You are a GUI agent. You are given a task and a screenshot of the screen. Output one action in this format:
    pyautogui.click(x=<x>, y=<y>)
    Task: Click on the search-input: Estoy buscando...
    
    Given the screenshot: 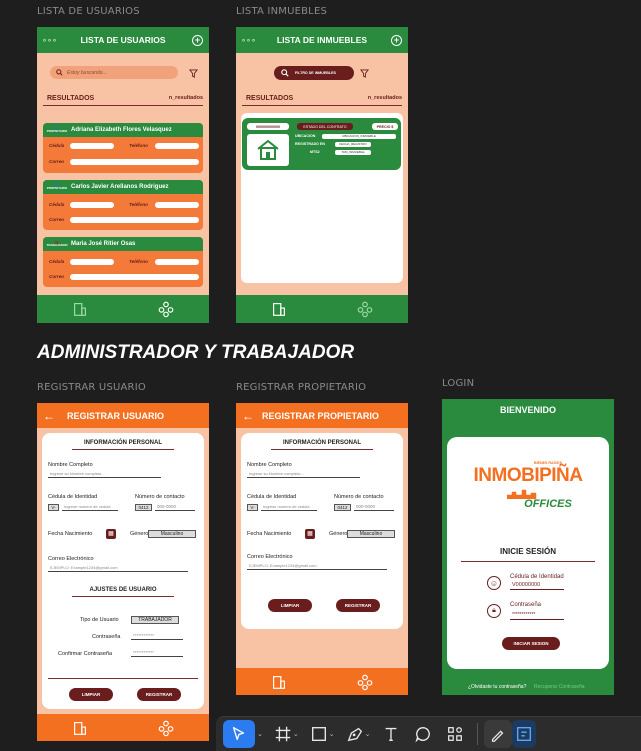 What is the action you would take?
    pyautogui.click(x=114, y=72)
    